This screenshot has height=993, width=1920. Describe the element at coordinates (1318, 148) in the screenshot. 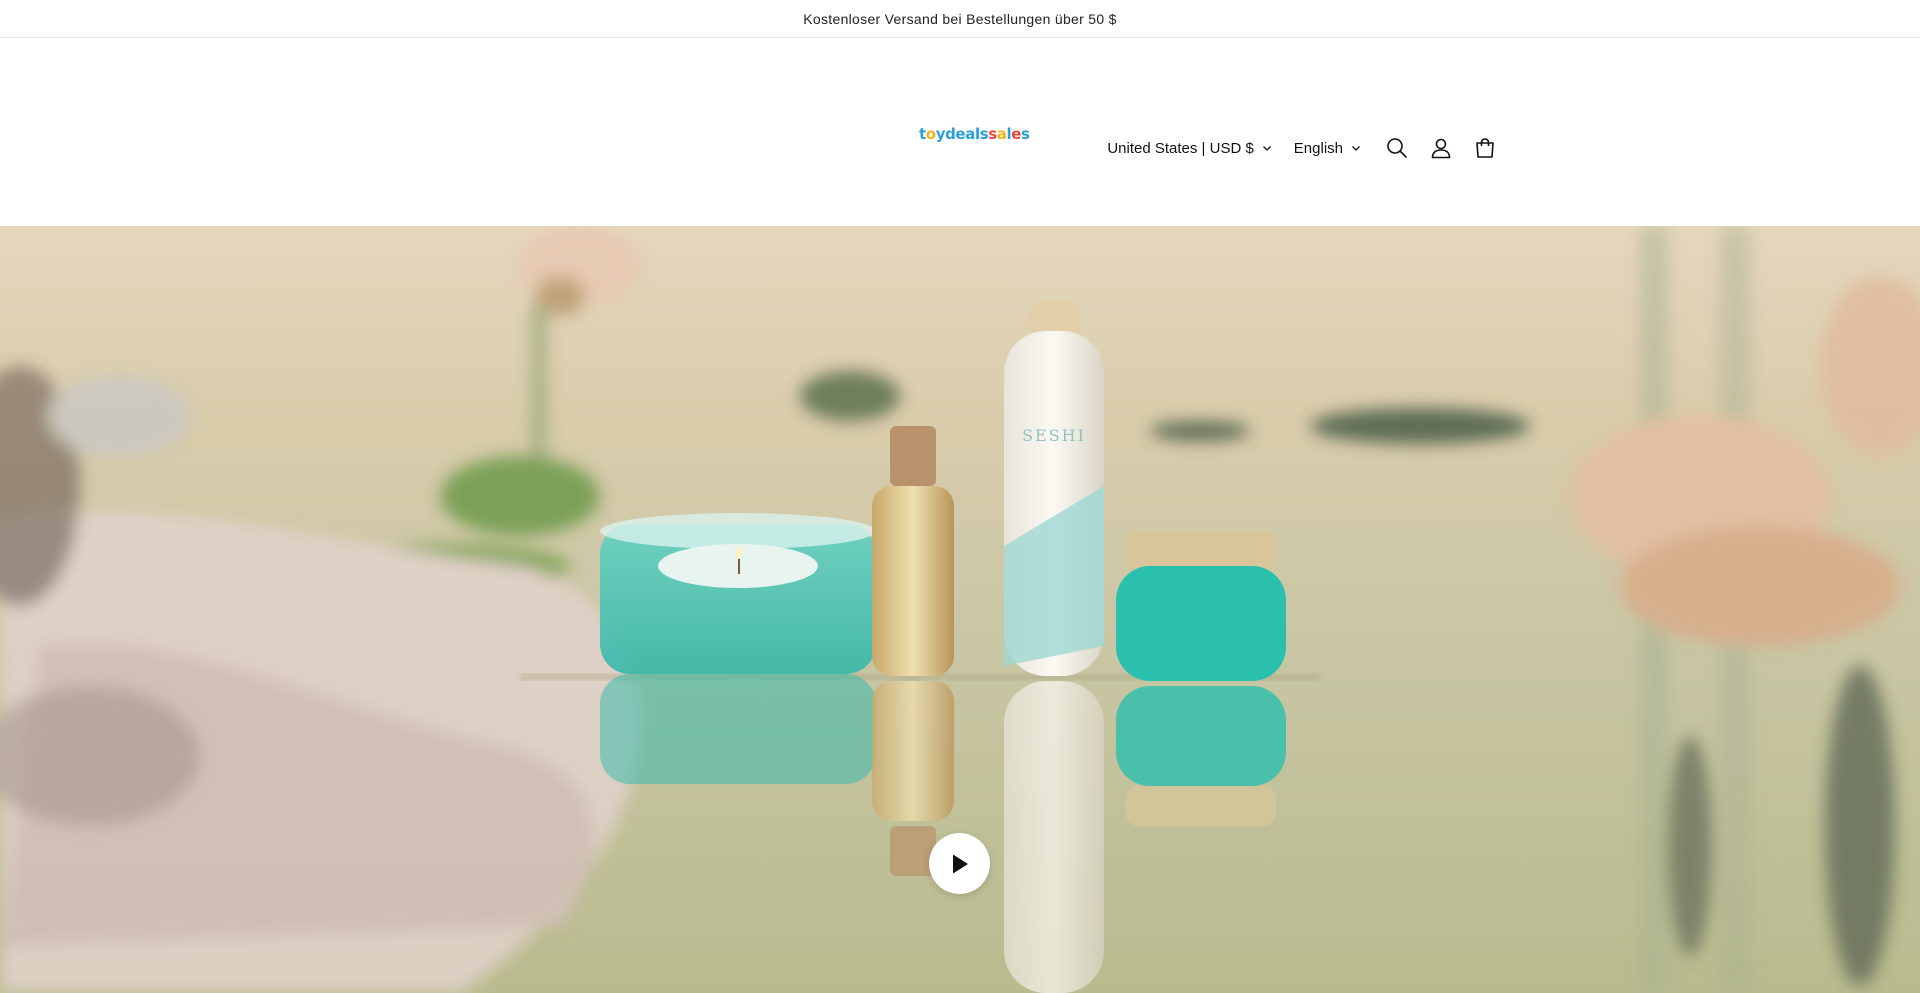

I see `language-selector-label: English` at that location.